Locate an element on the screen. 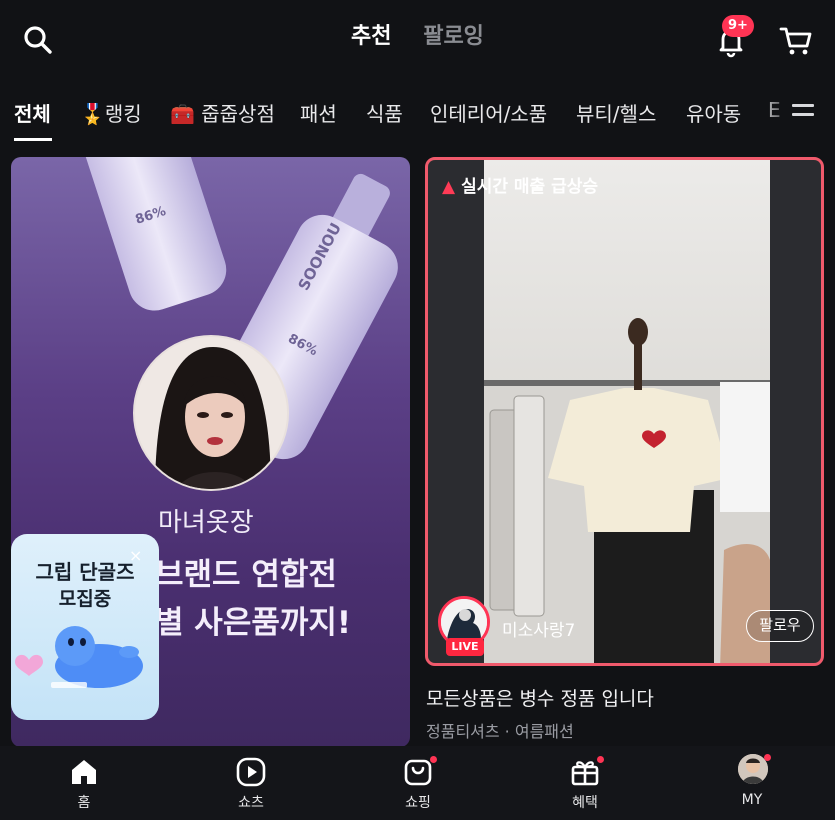 The image size is (835, 820). bottom-navigation: 홈 쇼츠 쇼핑 혜택 MY is located at coordinates (417, 783).